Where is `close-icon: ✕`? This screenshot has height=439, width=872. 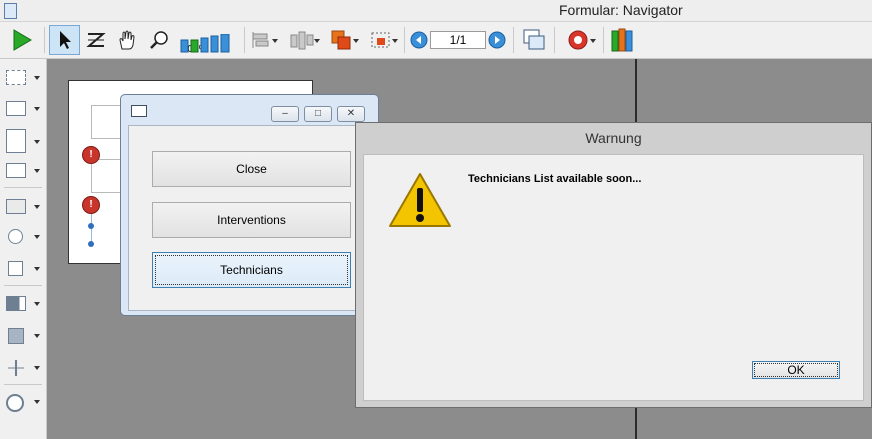
close-icon: ✕ is located at coordinates (351, 113).